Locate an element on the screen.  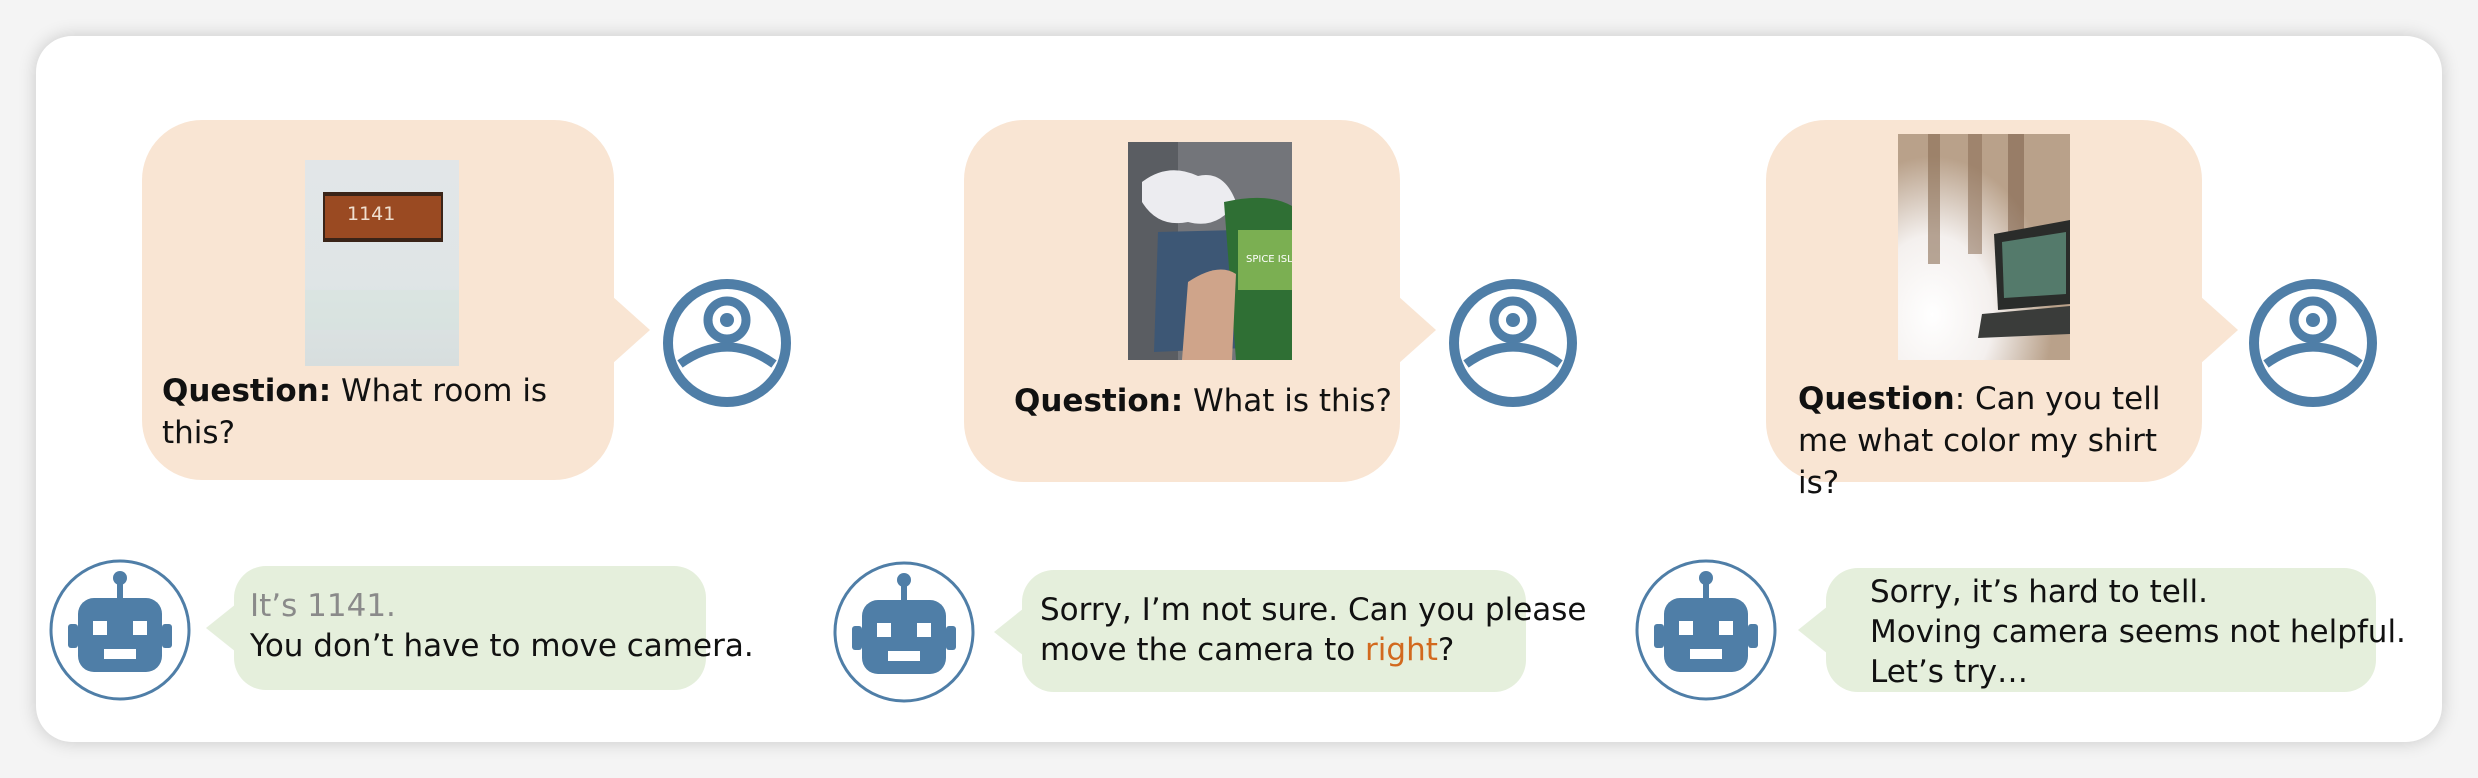
question-text-2: Question: What is this? is located at coordinates (1203, 401).